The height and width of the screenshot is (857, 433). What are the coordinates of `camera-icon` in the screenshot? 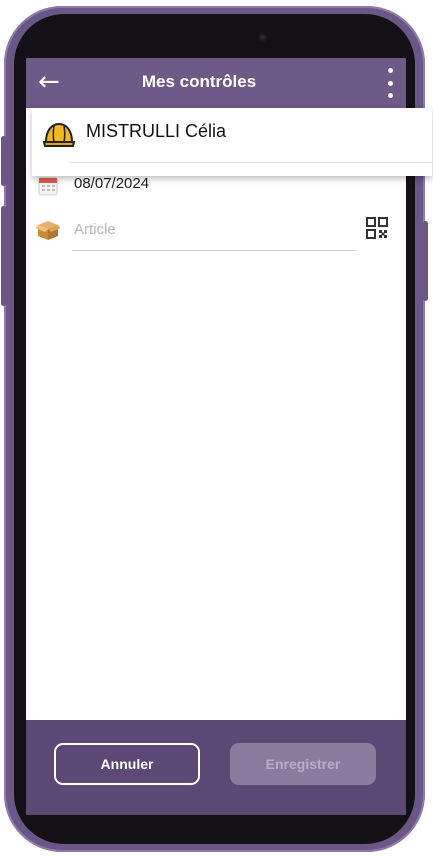 It's located at (262, 37).